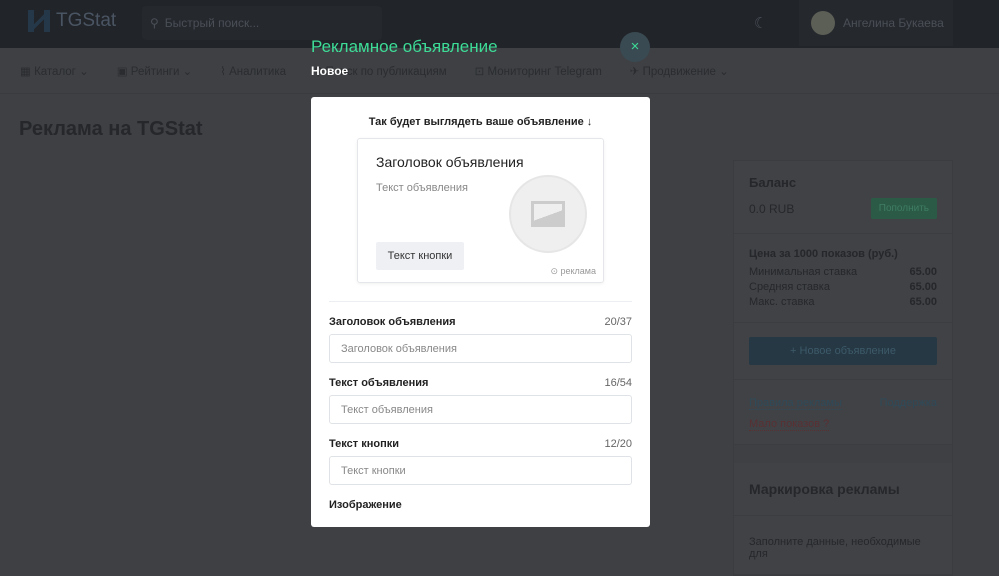 This screenshot has height=576, width=999. What do you see at coordinates (86, 20) in the screenshot?
I see `brand-name: TGStat` at bounding box center [86, 20].